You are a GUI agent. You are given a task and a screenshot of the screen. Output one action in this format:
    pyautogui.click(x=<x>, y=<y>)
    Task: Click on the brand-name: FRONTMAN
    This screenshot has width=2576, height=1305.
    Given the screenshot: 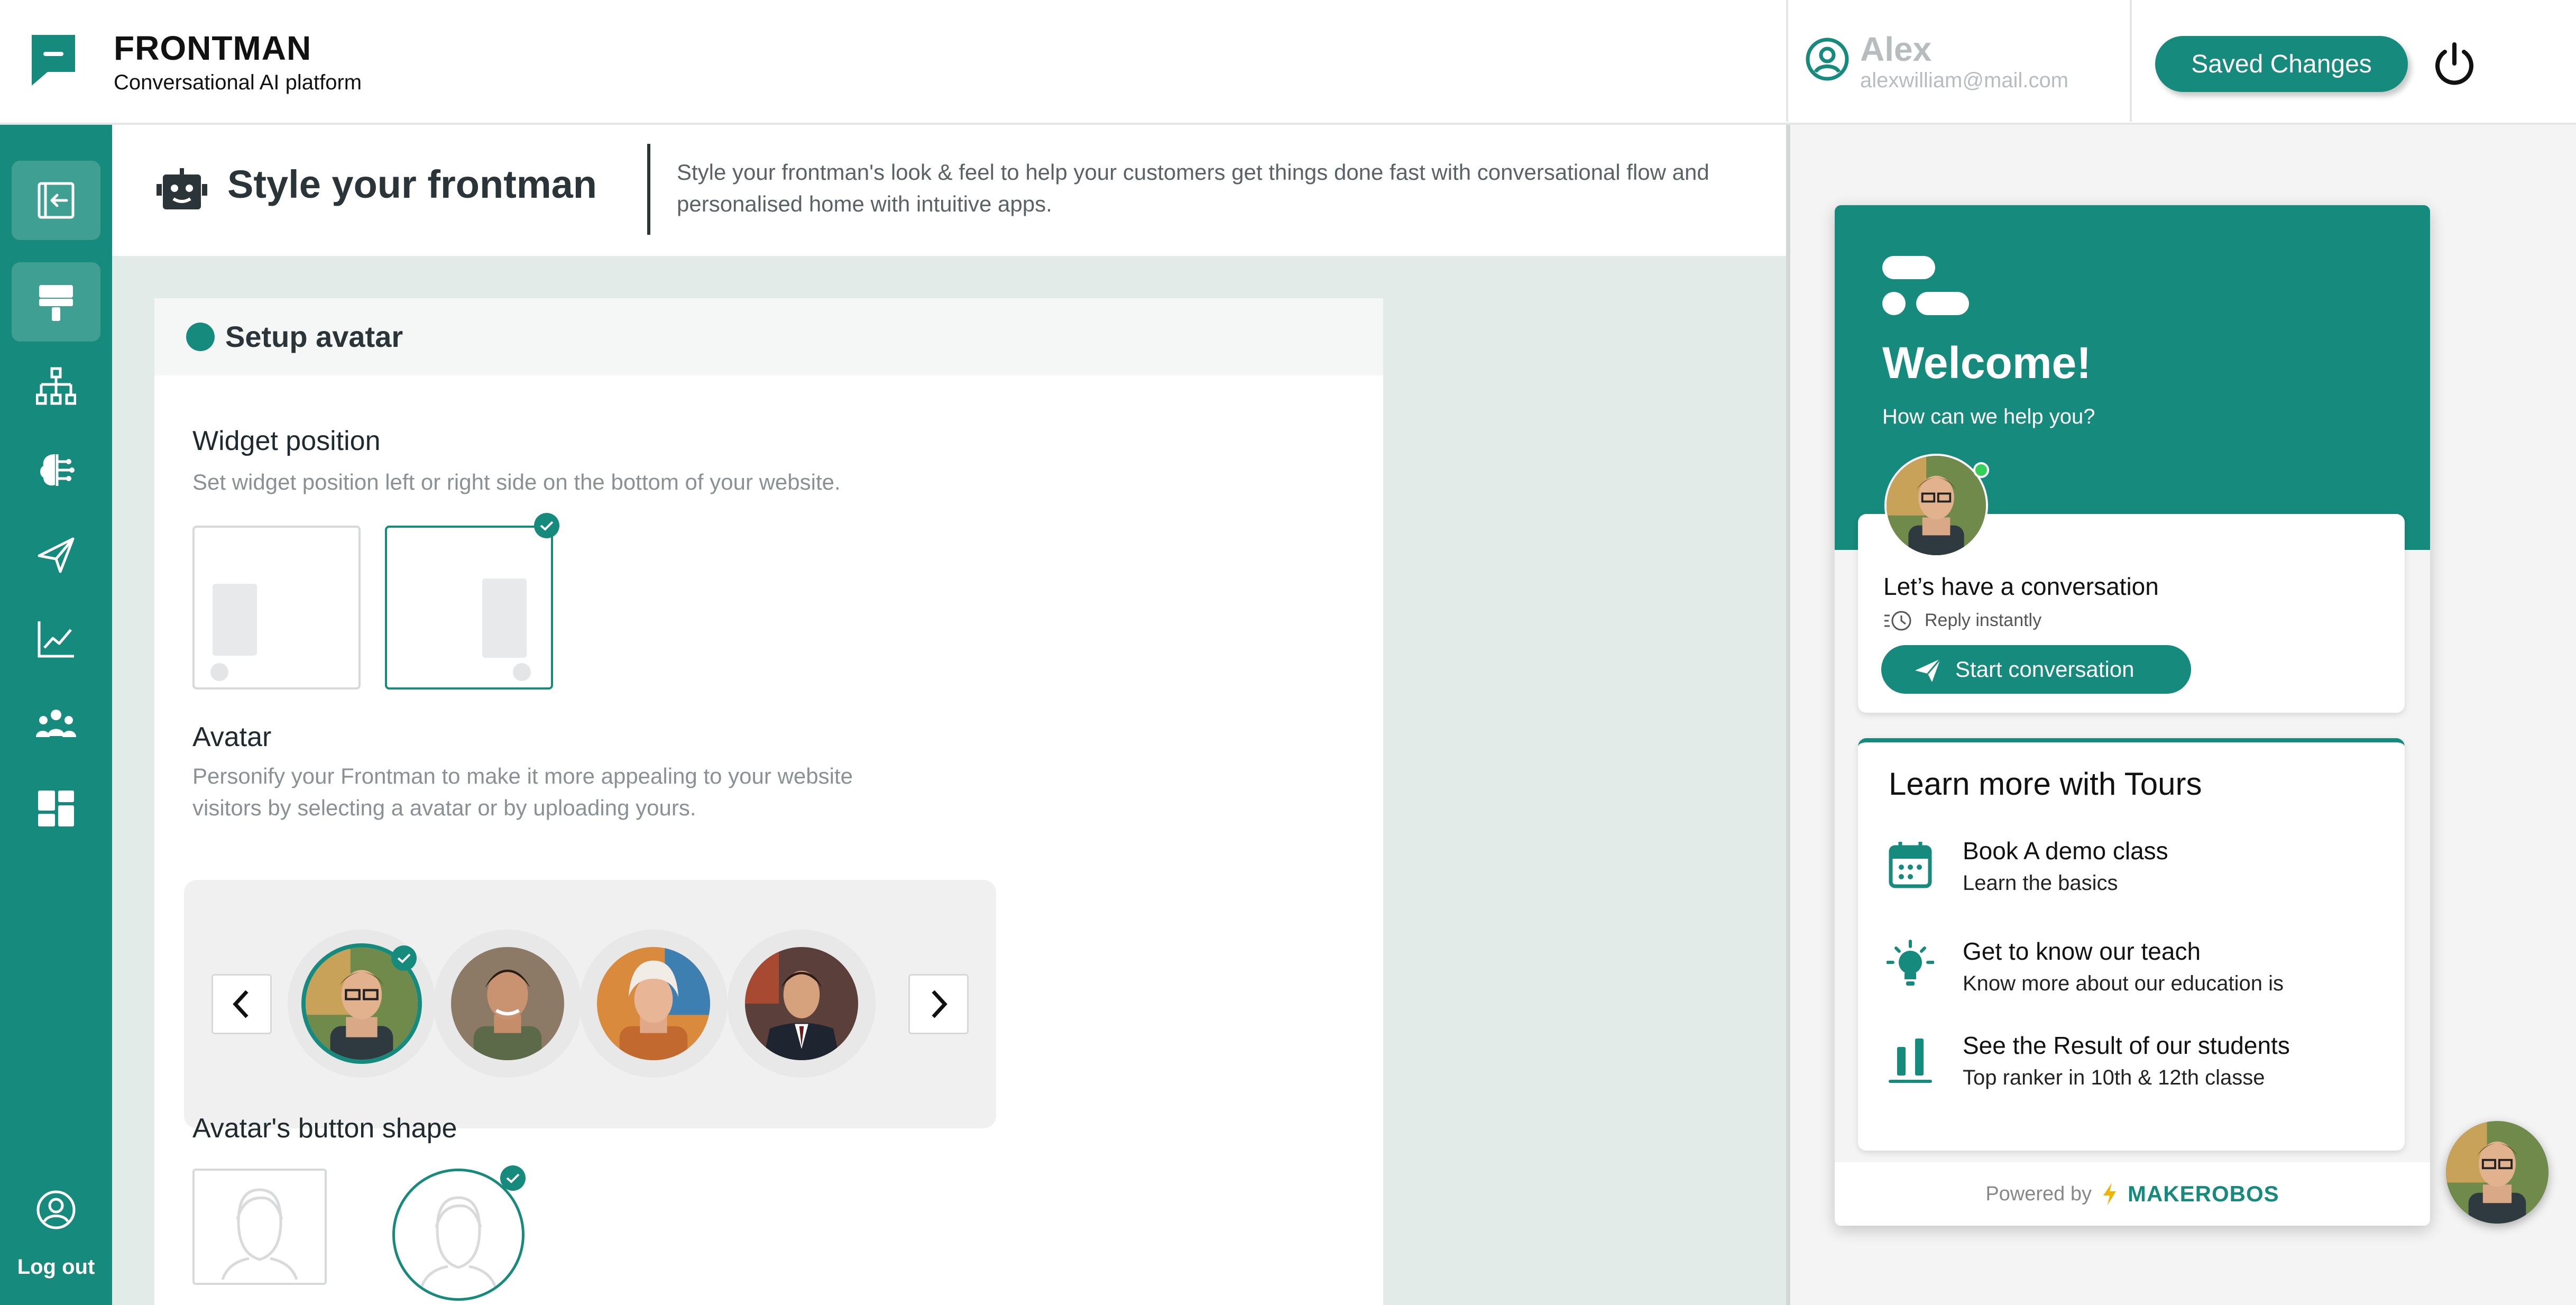 What is the action you would take?
    pyautogui.click(x=213, y=48)
    